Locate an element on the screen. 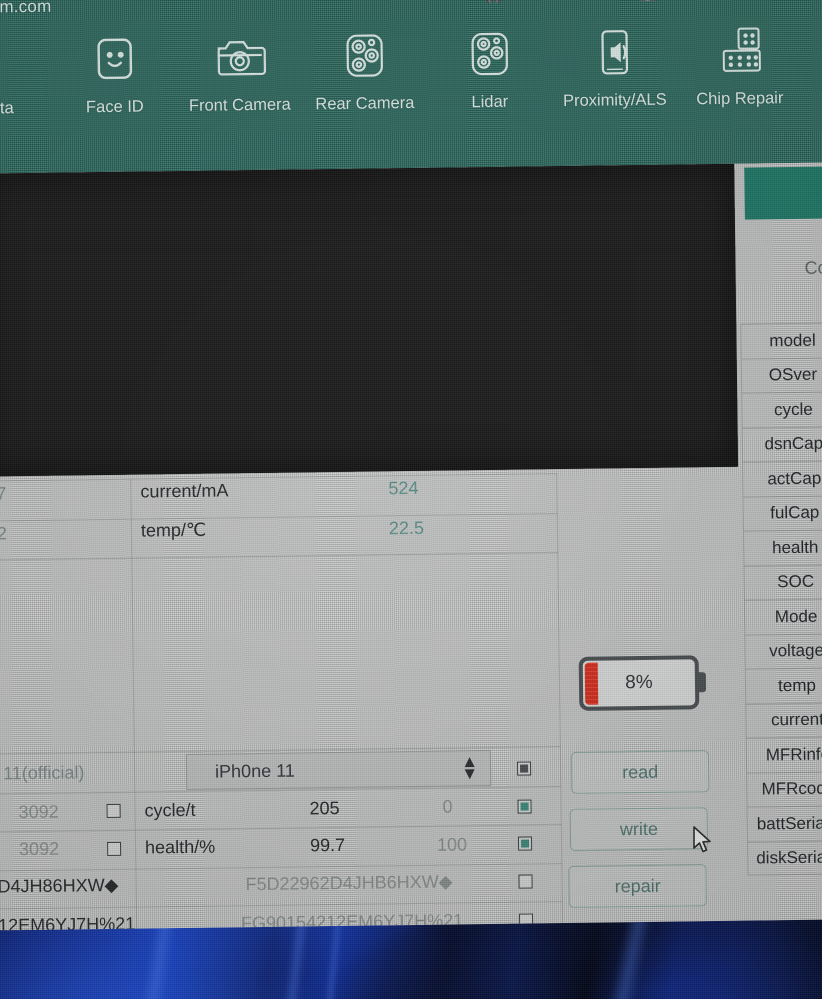 The height and width of the screenshot is (999, 822). target-value: 0 is located at coordinates (447, 806).